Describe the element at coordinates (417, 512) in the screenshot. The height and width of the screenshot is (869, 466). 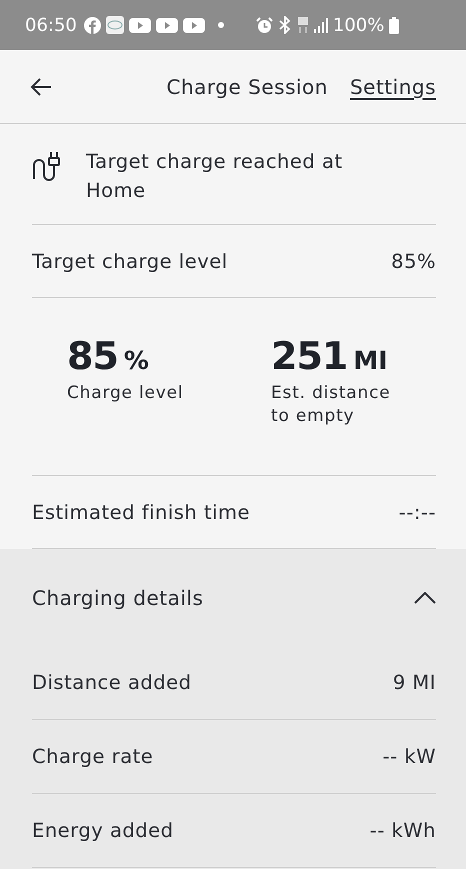
I see `row-value: --:--` at that location.